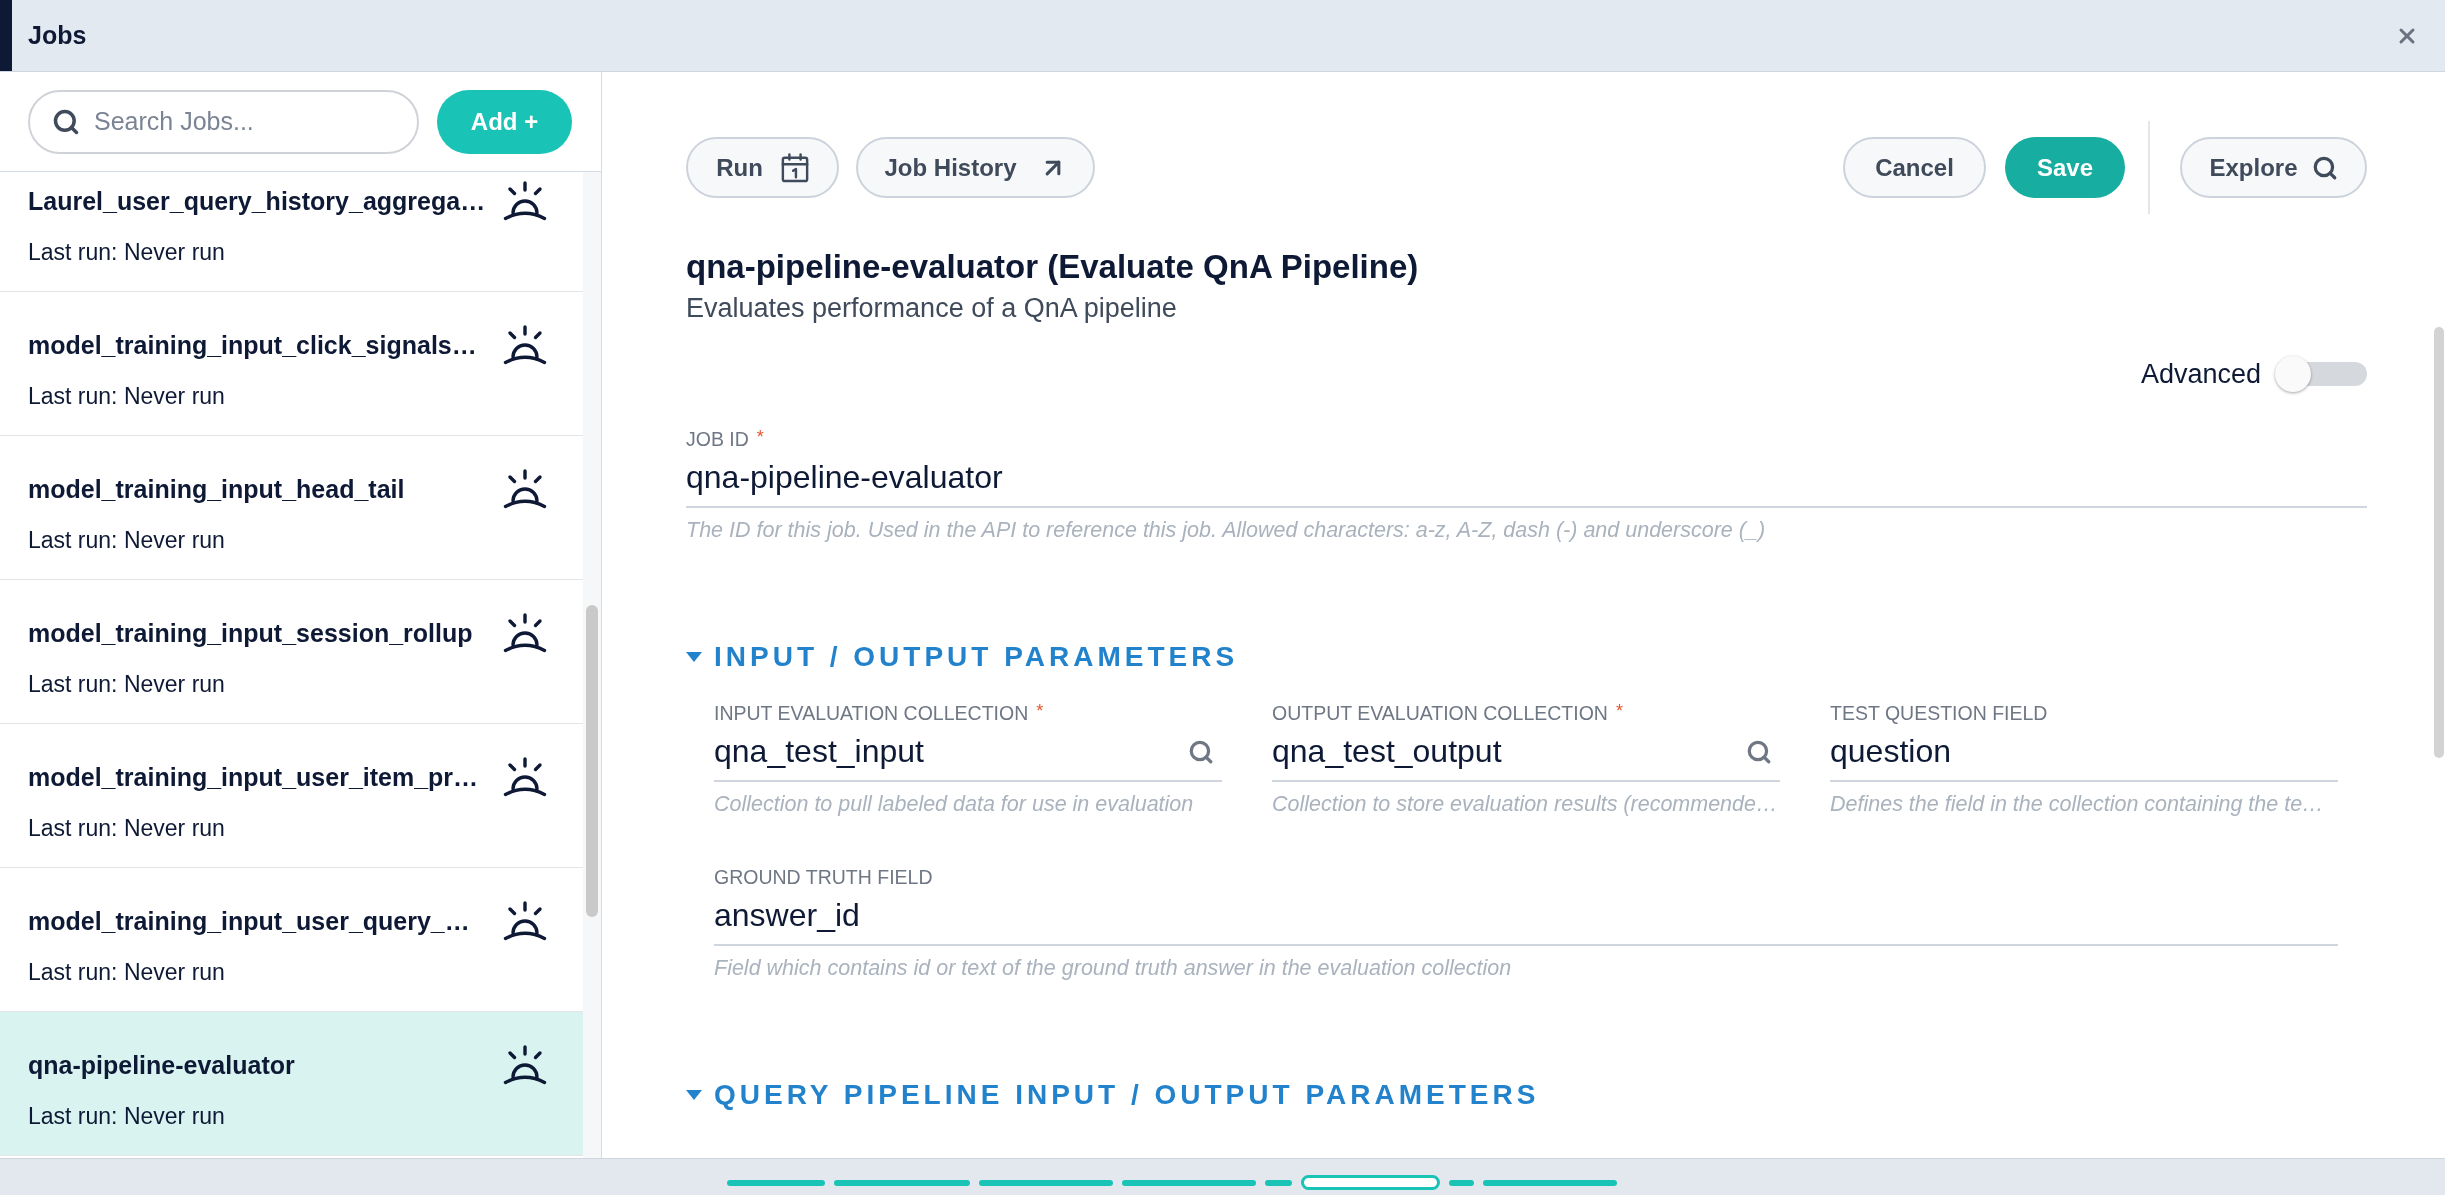  What do you see at coordinates (1113, 968) in the screenshot?
I see `help-text: Field which contains id or text of the ground truth answer in the evaluation collection` at bounding box center [1113, 968].